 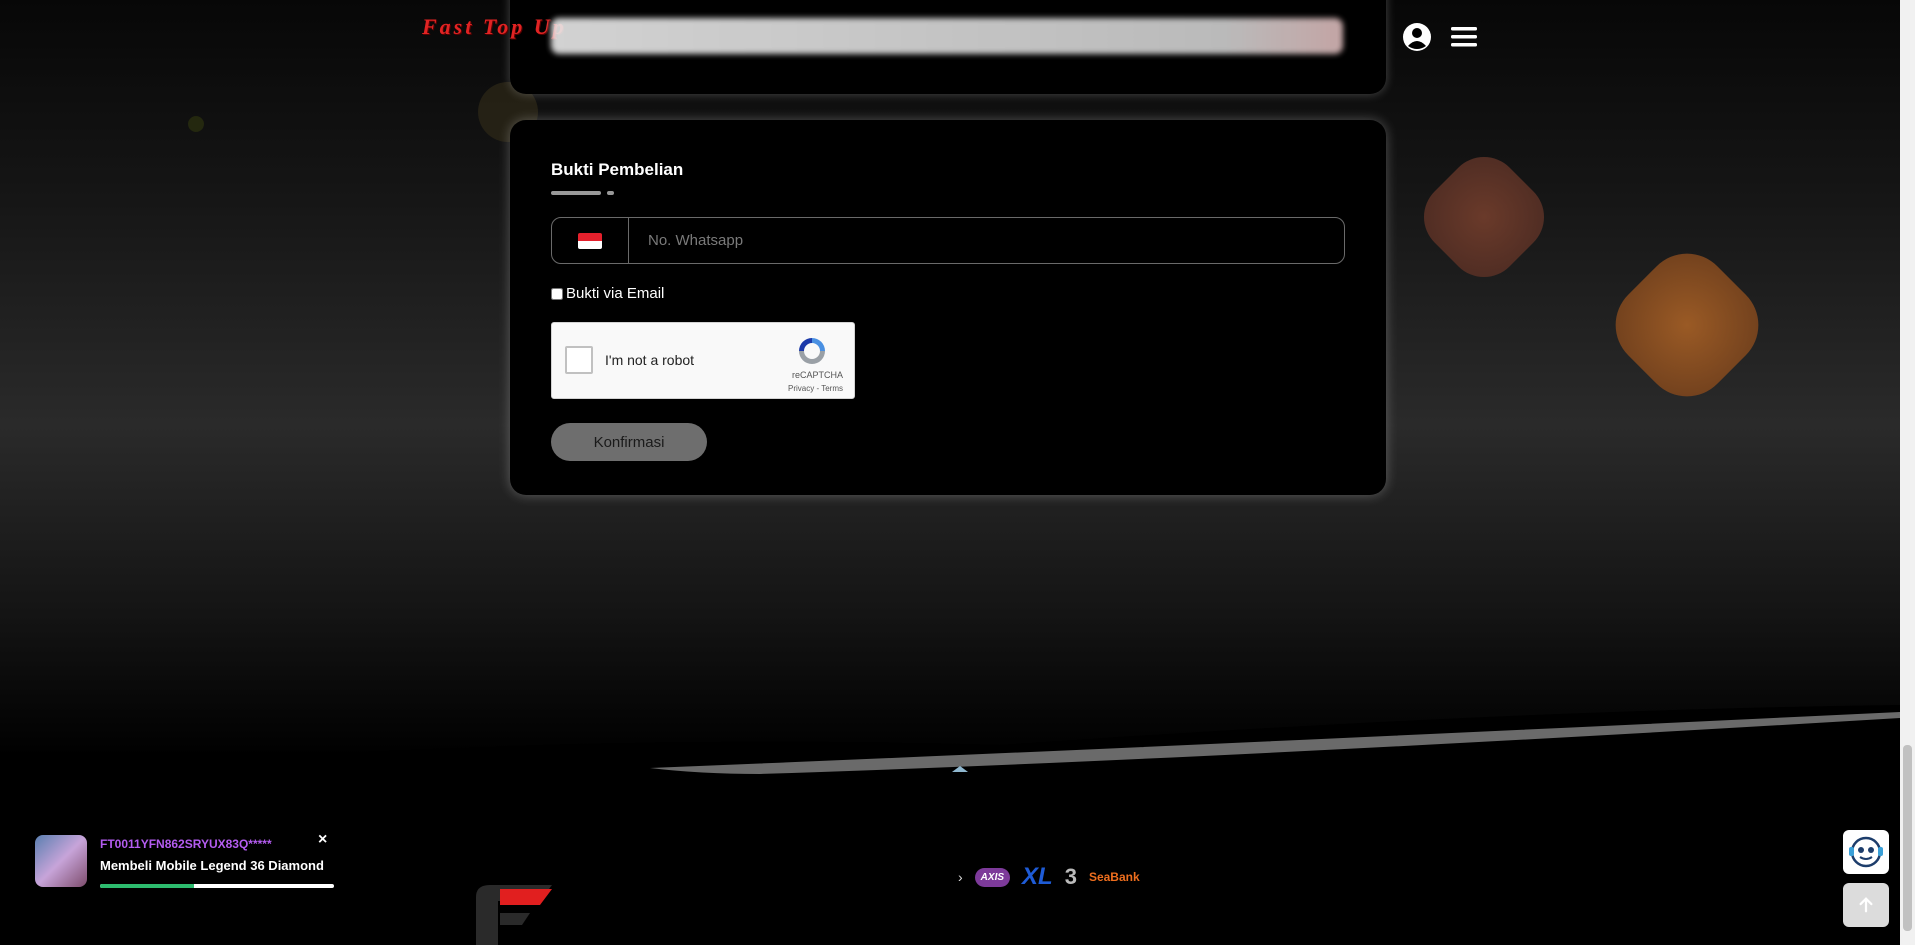 I want to click on footer-logo, so click(x=514, y=915).